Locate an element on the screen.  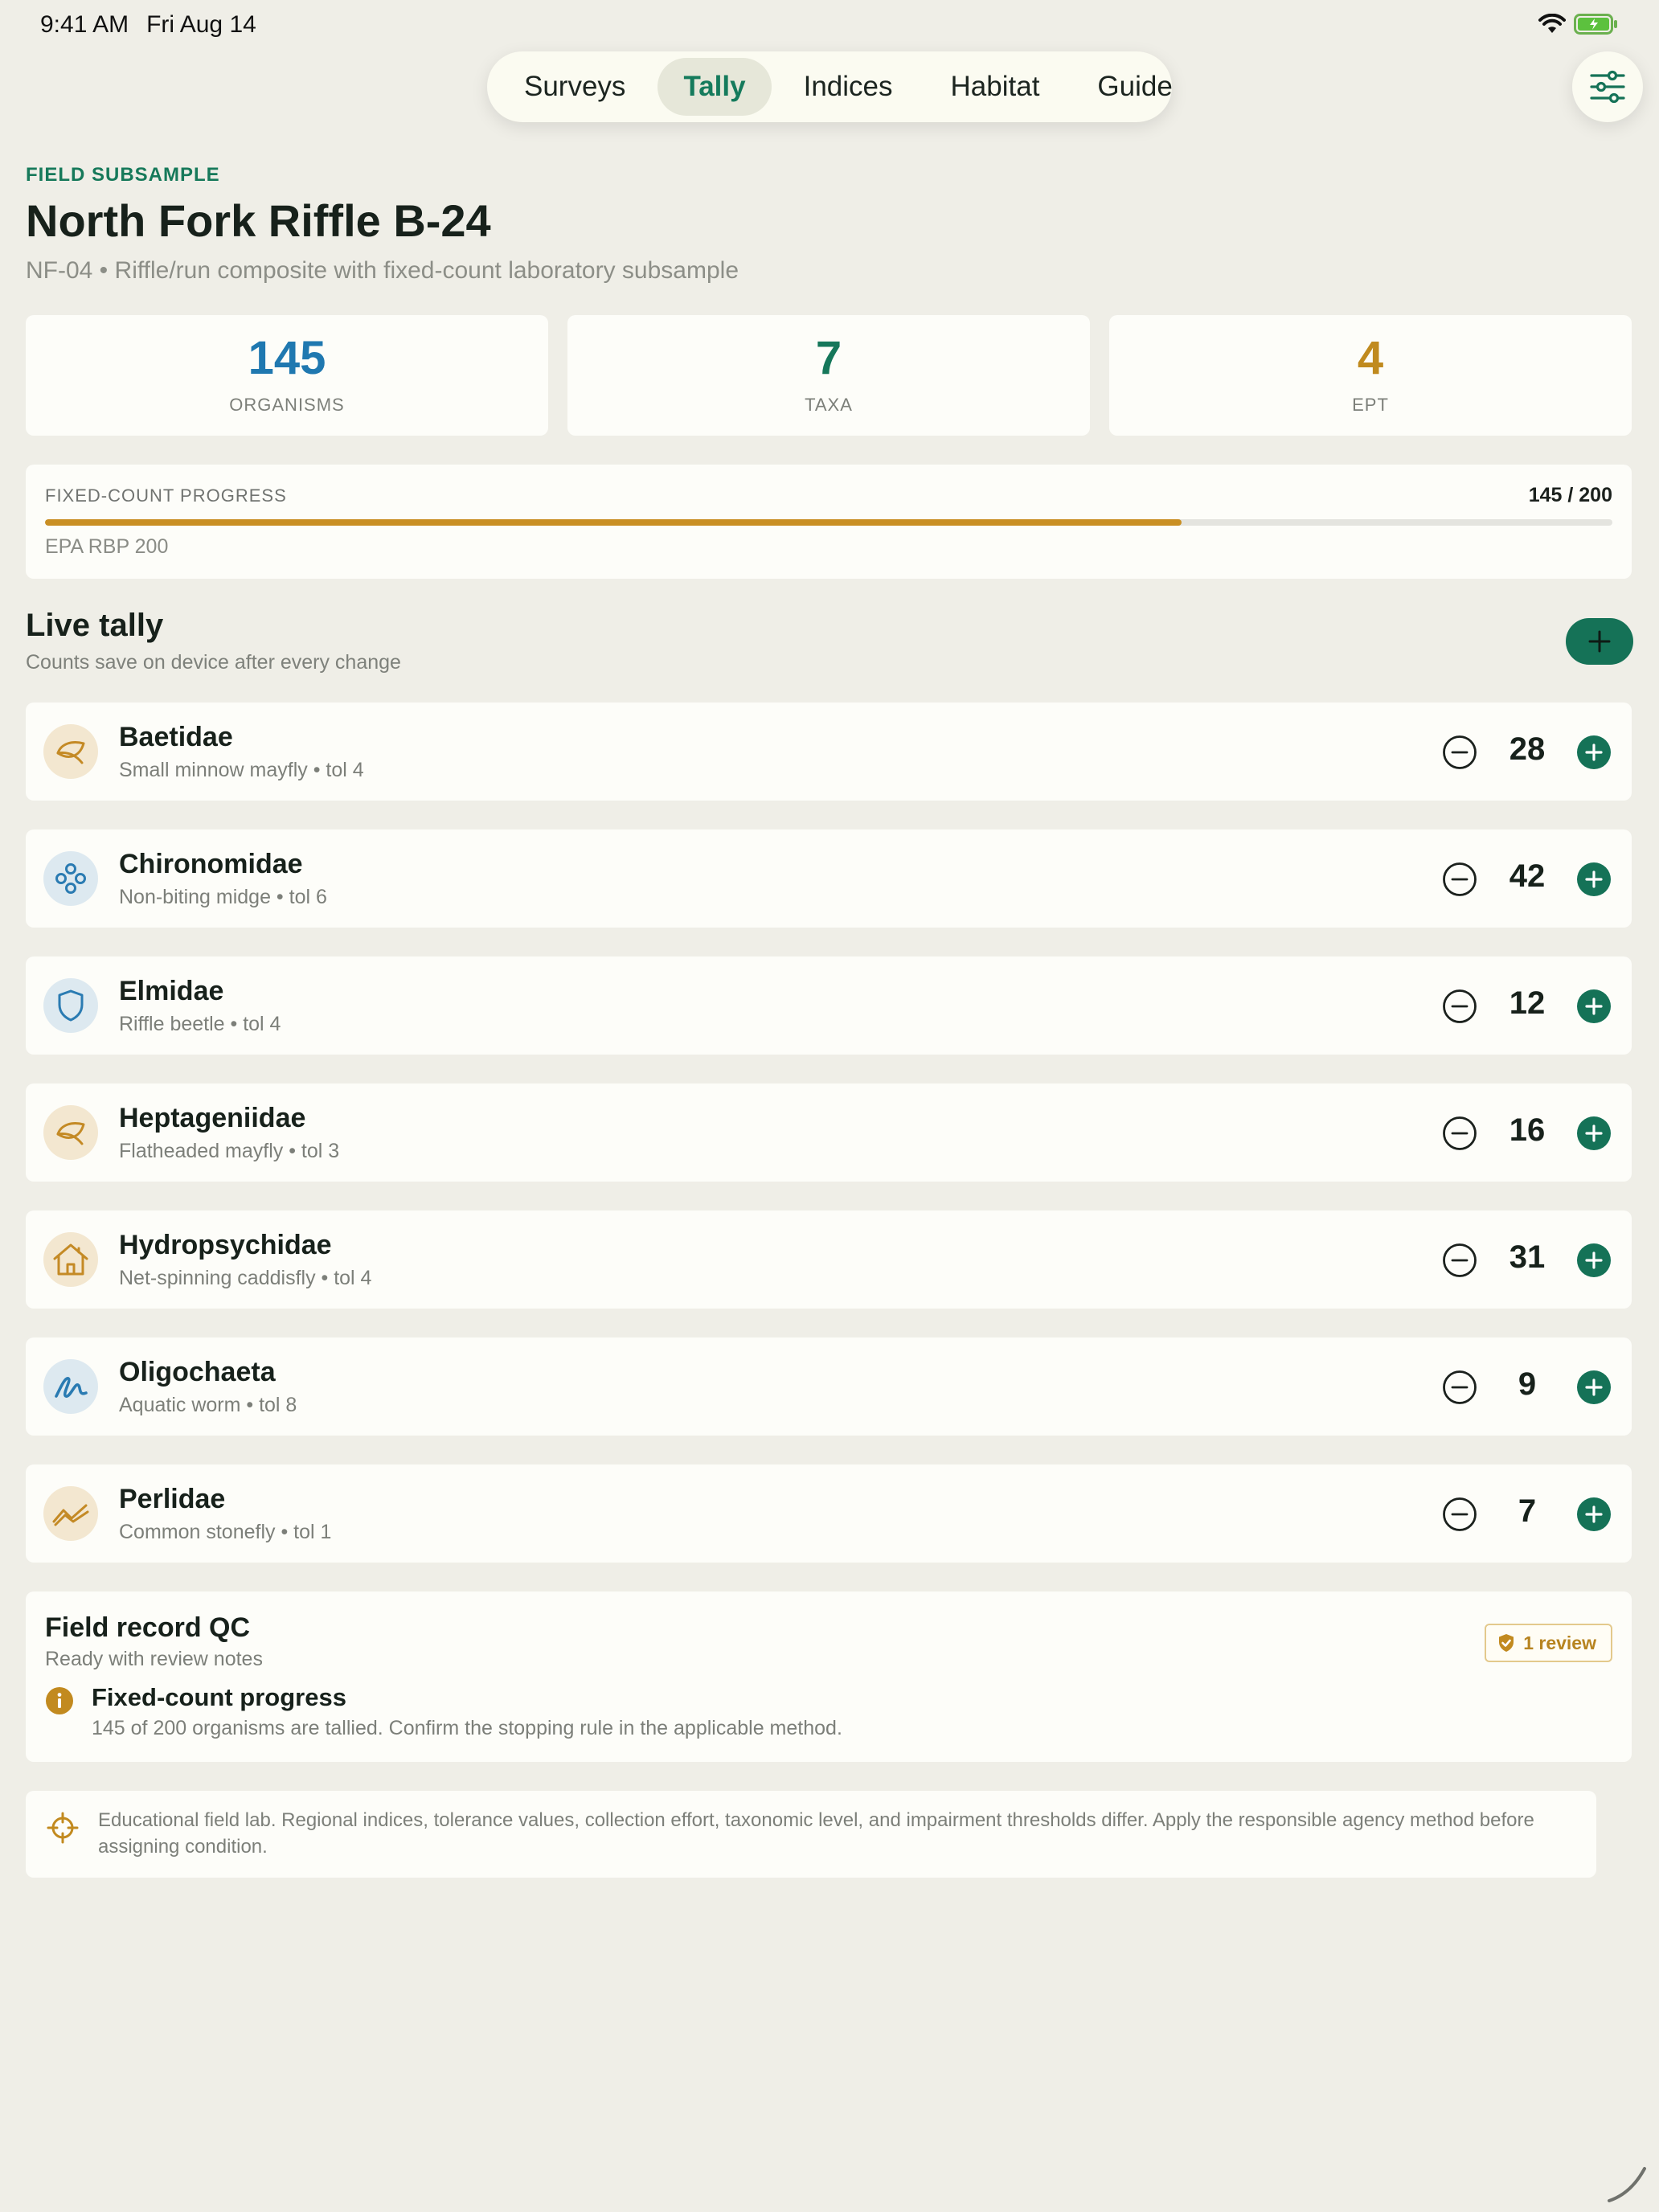
progress-count: 145 / 200 is located at coordinates (1570, 495).